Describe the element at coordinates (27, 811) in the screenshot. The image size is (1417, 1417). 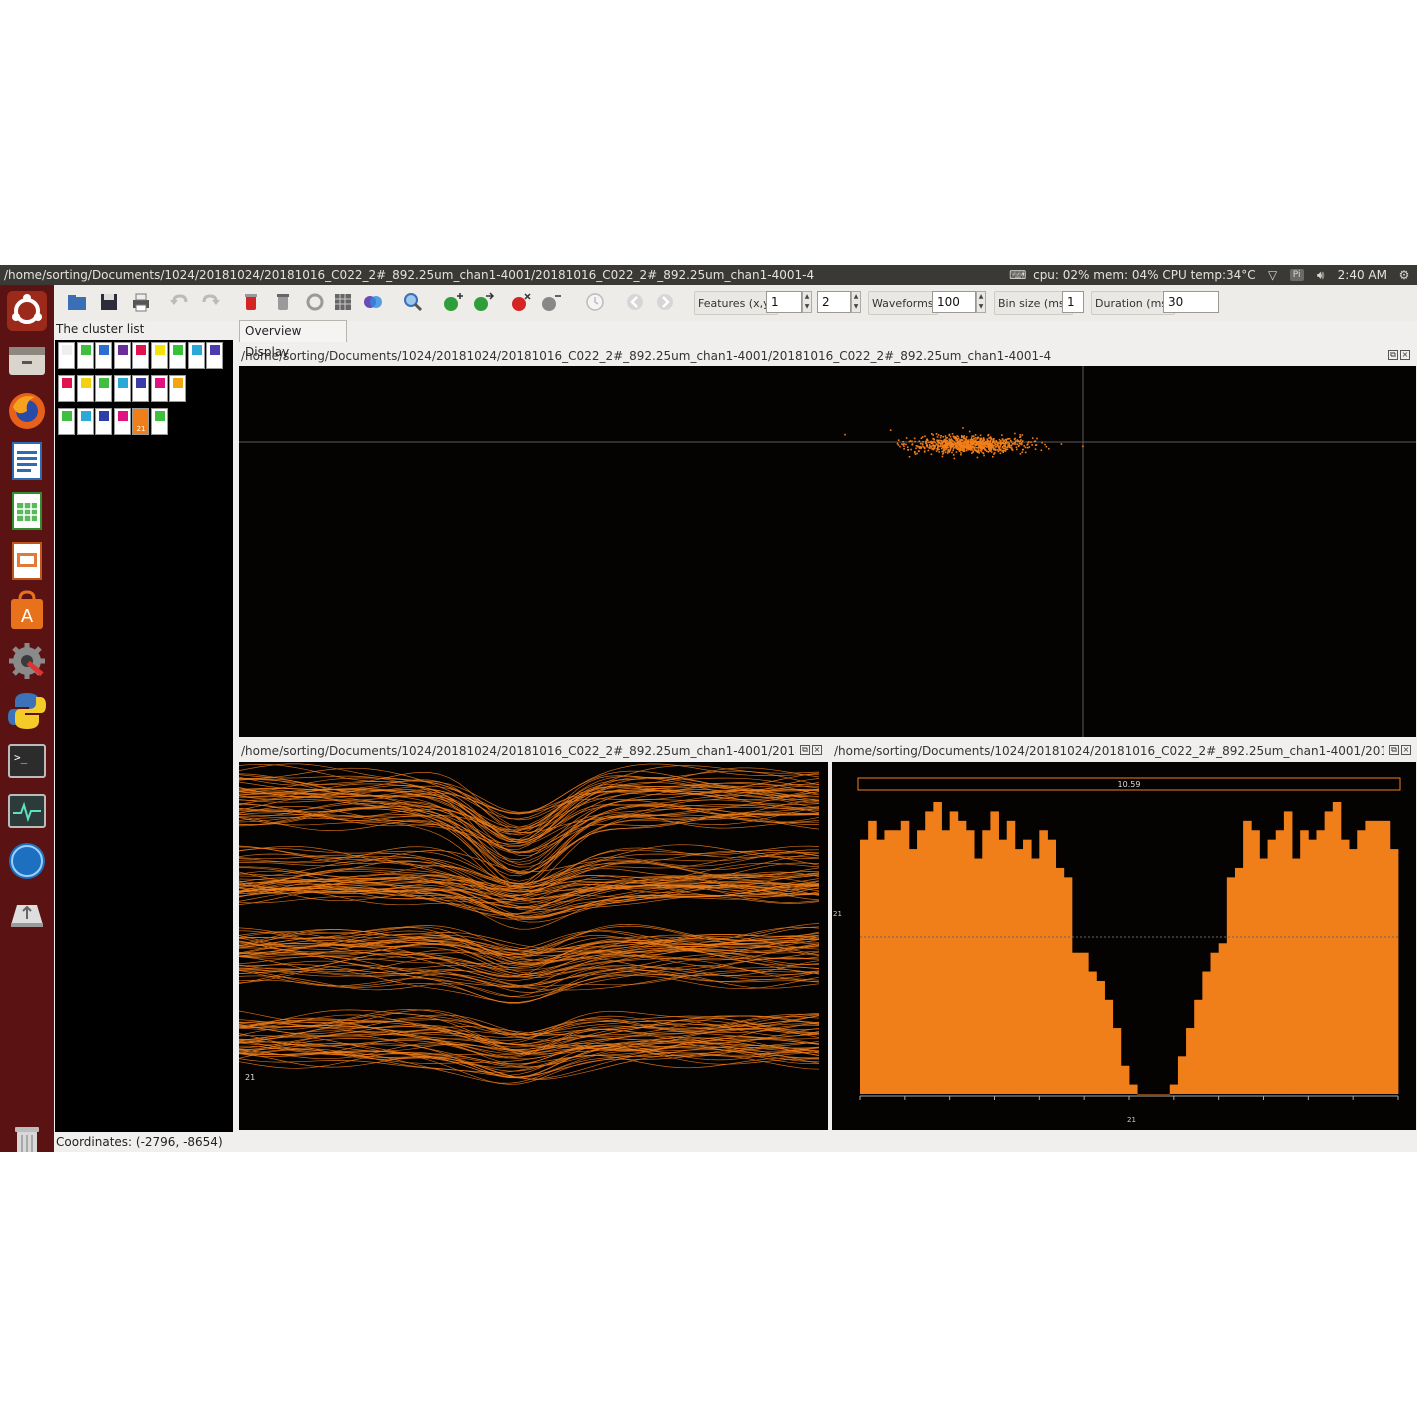
I see `system-monitor-icon` at that location.